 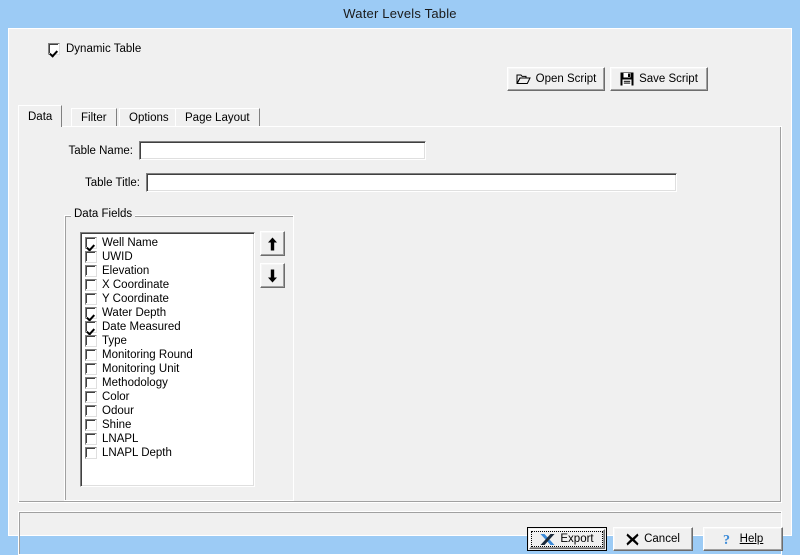 What do you see at coordinates (134, 313) in the screenshot?
I see `list-item-label: Water Depth` at bounding box center [134, 313].